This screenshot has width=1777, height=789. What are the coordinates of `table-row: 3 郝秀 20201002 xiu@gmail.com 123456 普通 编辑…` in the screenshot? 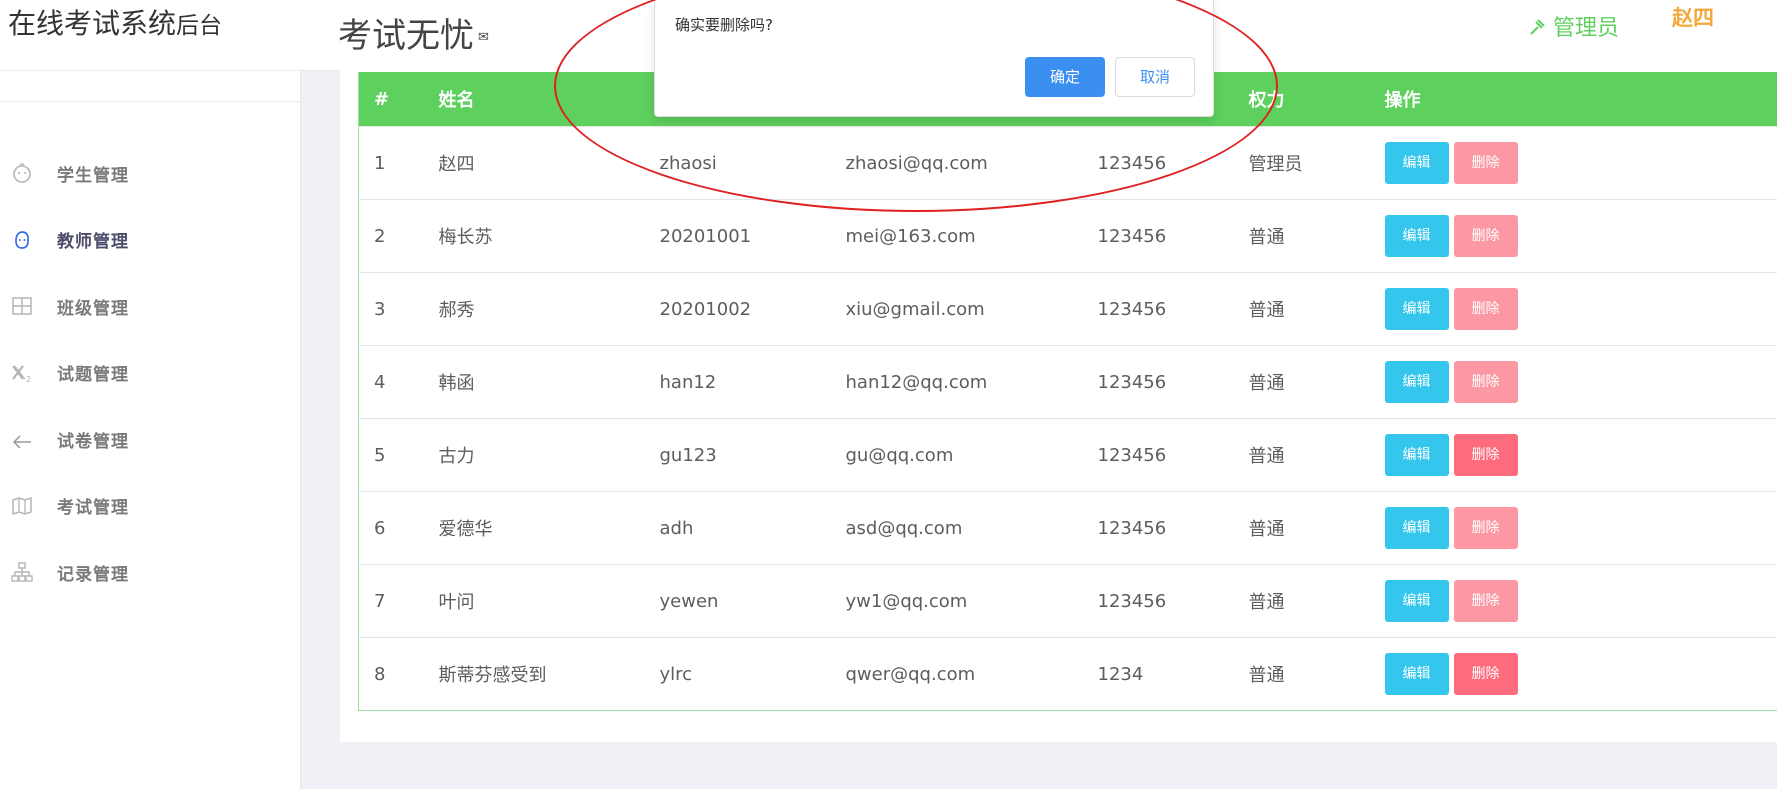 It's located at (1067, 309).